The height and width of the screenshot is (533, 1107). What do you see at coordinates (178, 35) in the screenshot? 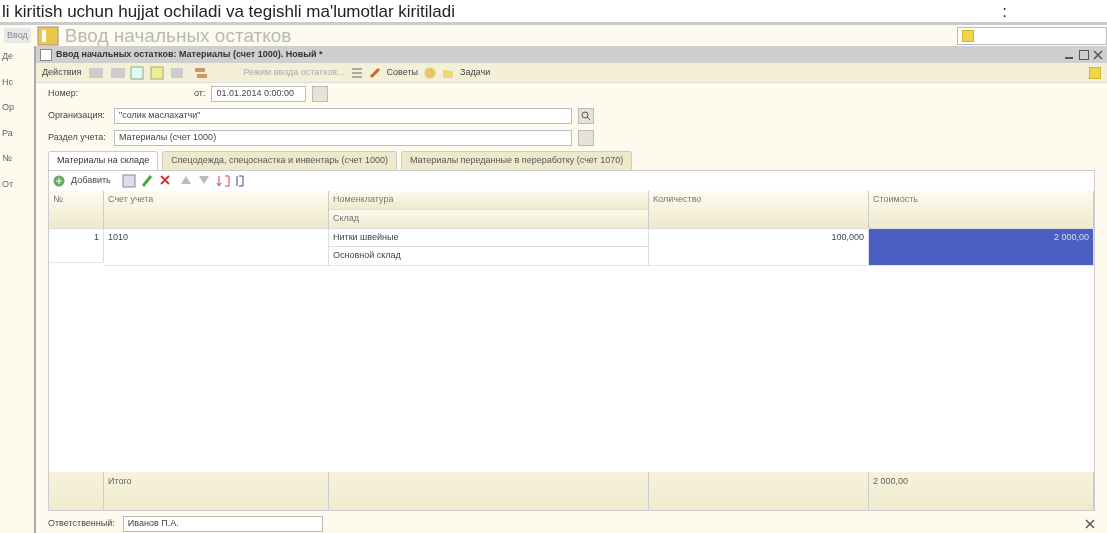
I see `background-window-title: Ввод начальных остатков` at bounding box center [178, 35].